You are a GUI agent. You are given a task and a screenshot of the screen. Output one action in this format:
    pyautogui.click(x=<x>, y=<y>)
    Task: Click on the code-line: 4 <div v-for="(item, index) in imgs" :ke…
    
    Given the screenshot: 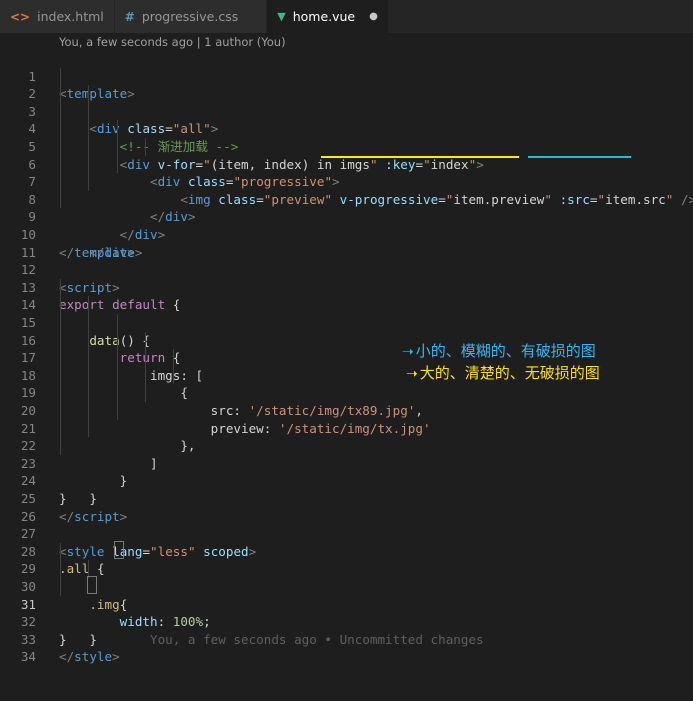 What is the action you would take?
    pyautogui.click(x=346, y=137)
    